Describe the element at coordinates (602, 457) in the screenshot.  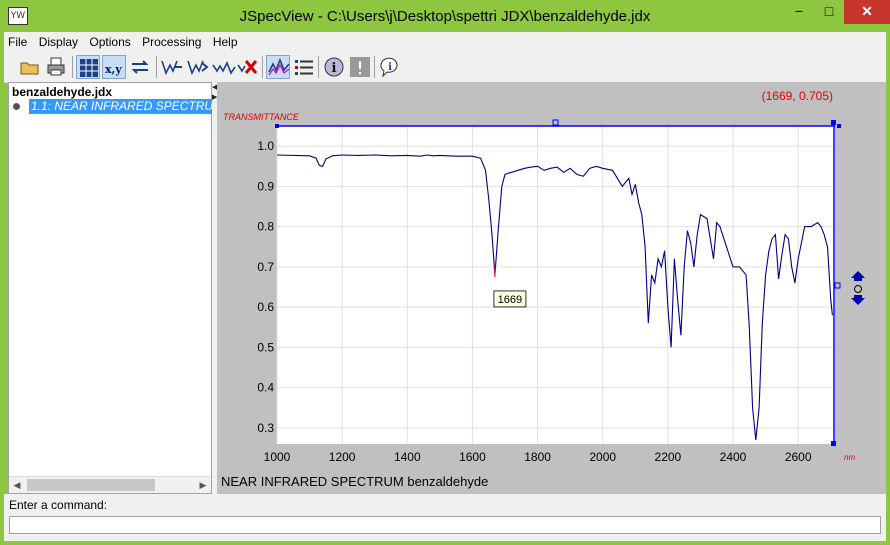
I see `x-tick-label: 2000` at that location.